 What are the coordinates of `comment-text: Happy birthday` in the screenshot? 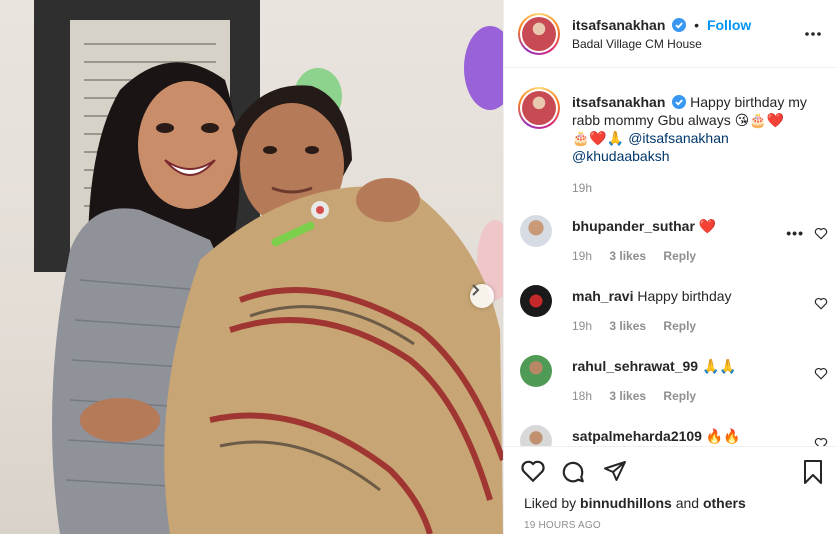 It's located at (684, 296).